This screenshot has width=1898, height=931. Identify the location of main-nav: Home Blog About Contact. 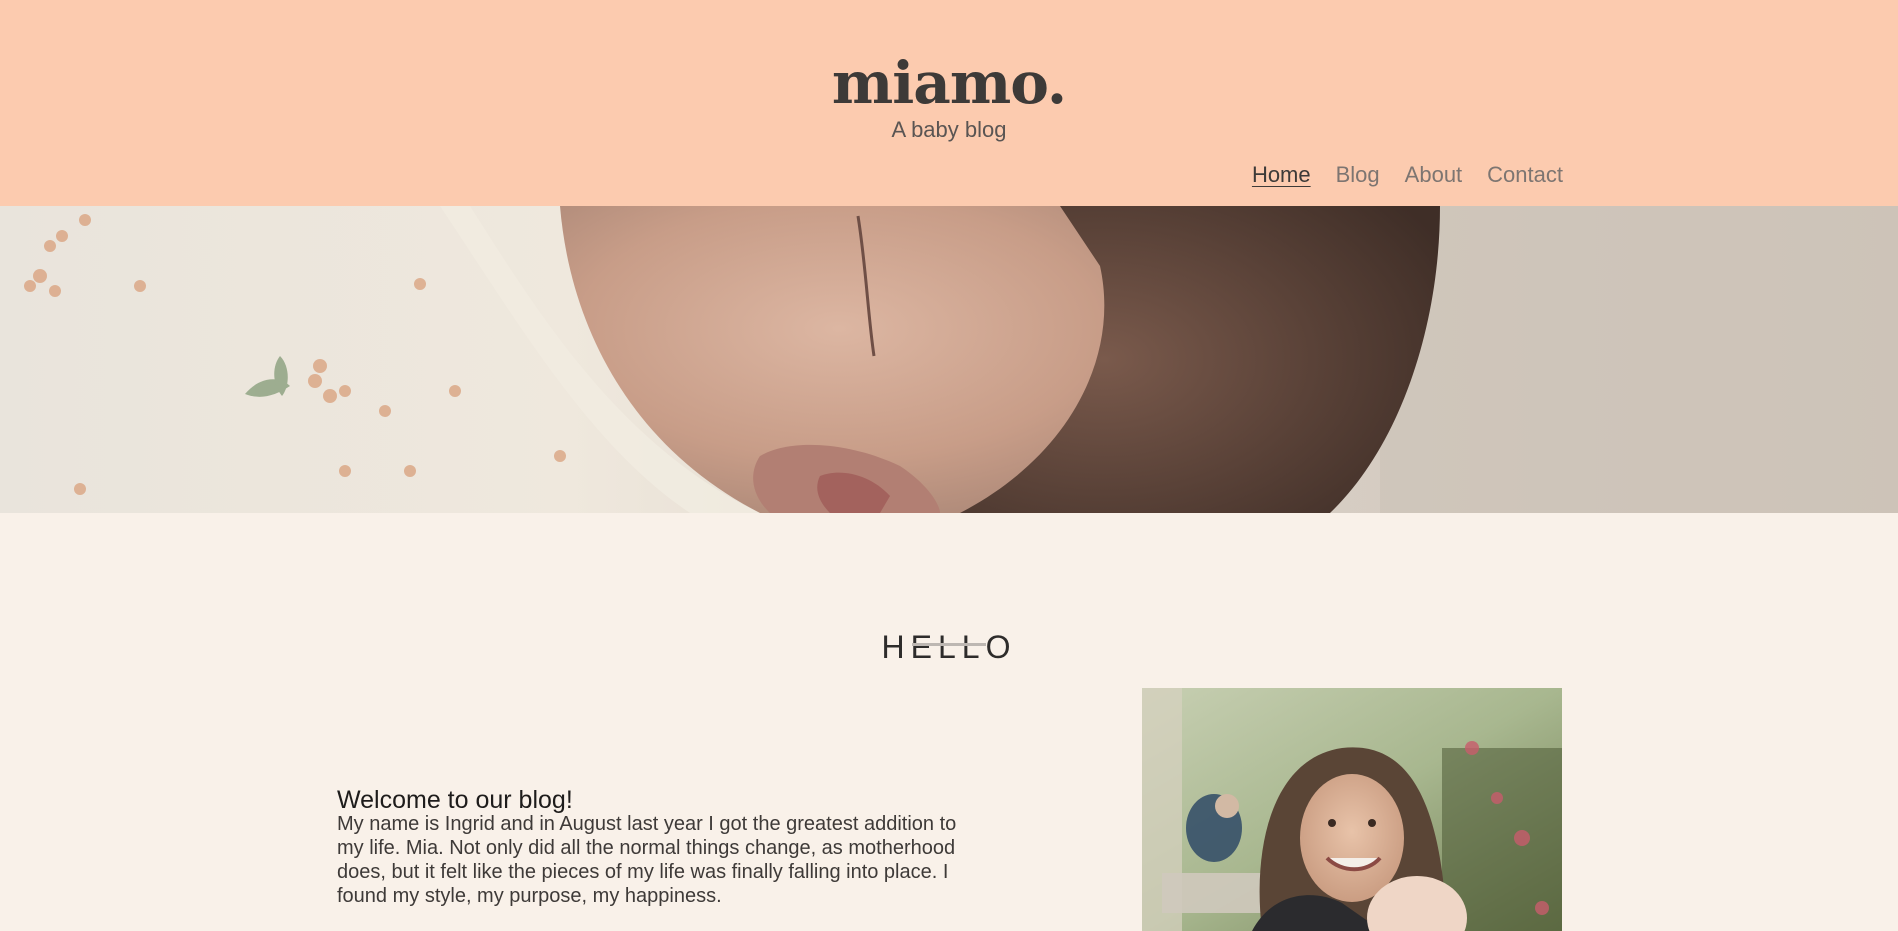
(1407, 175).